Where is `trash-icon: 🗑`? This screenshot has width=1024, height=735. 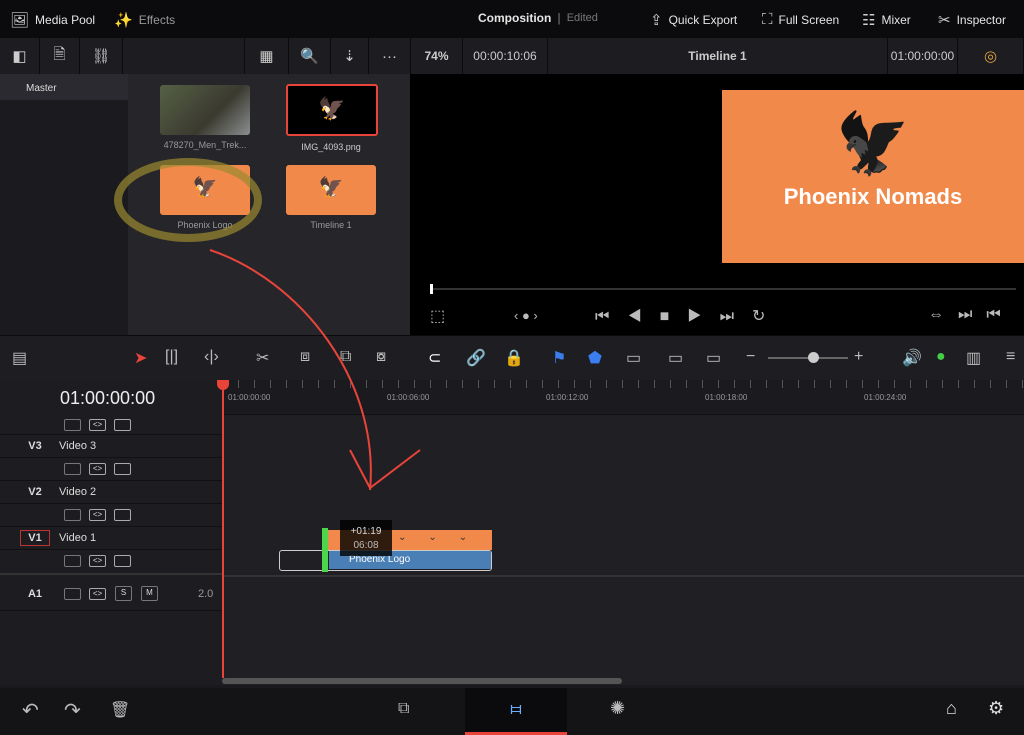 trash-icon: 🗑 is located at coordinates (120, 710).